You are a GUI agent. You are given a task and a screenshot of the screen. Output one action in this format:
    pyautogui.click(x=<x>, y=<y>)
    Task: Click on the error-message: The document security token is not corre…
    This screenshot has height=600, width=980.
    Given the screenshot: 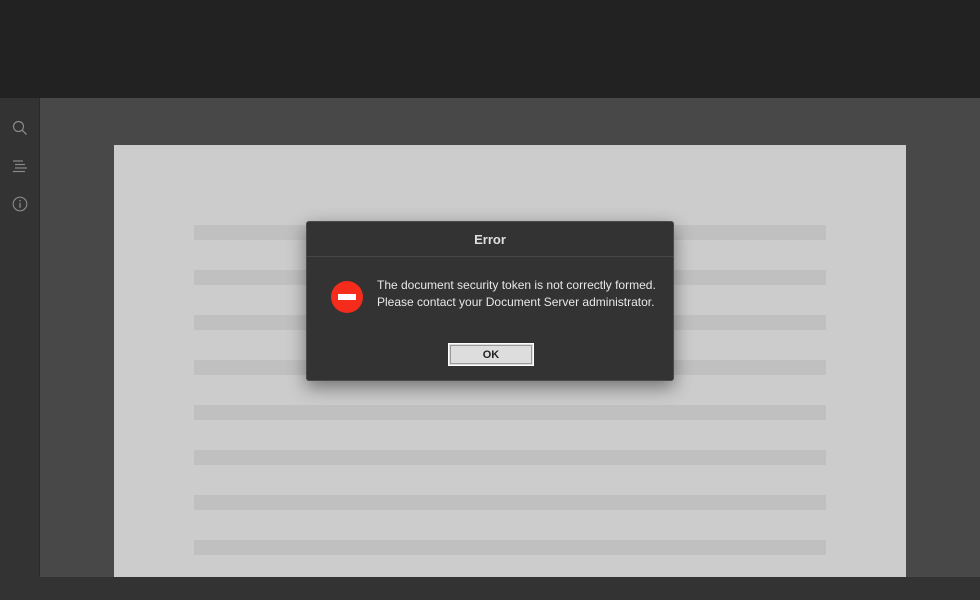 What is the action you would take?
    pyautogui.click(x=522, y=294)
    